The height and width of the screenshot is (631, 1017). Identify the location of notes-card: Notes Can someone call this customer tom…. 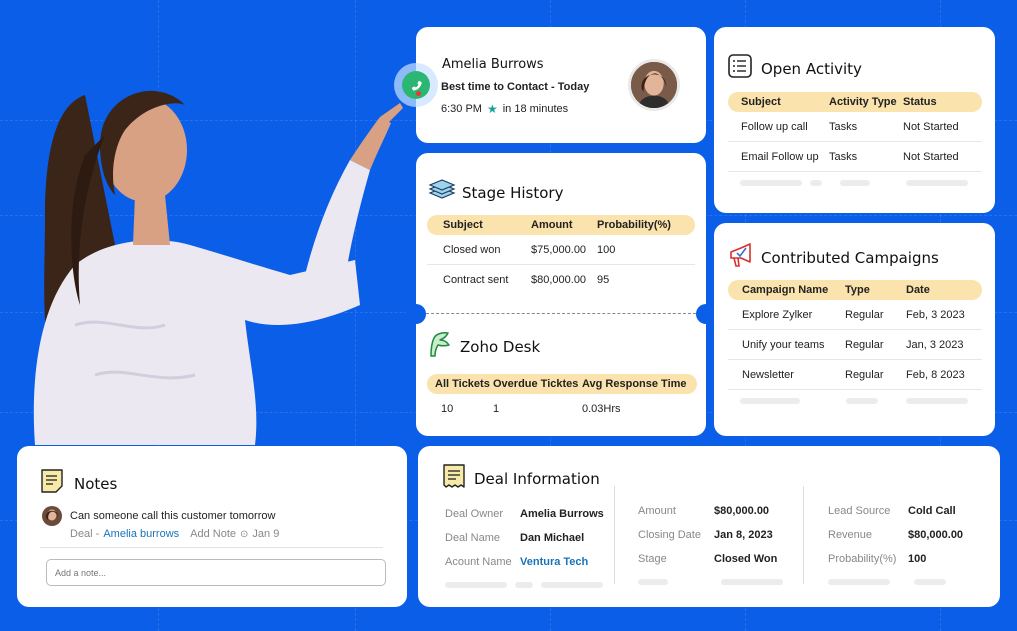
(212, 526).